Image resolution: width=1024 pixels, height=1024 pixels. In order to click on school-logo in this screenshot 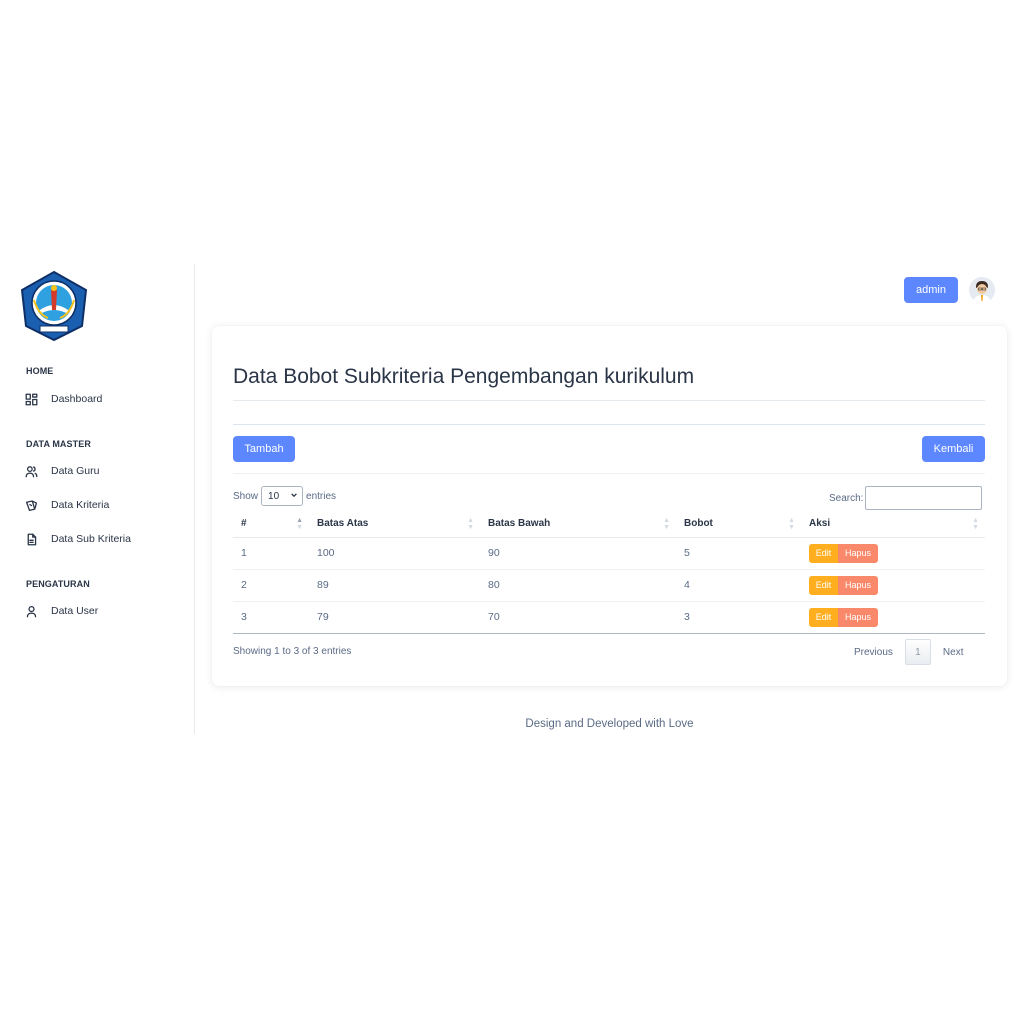, I will do `click(54, 306)`.